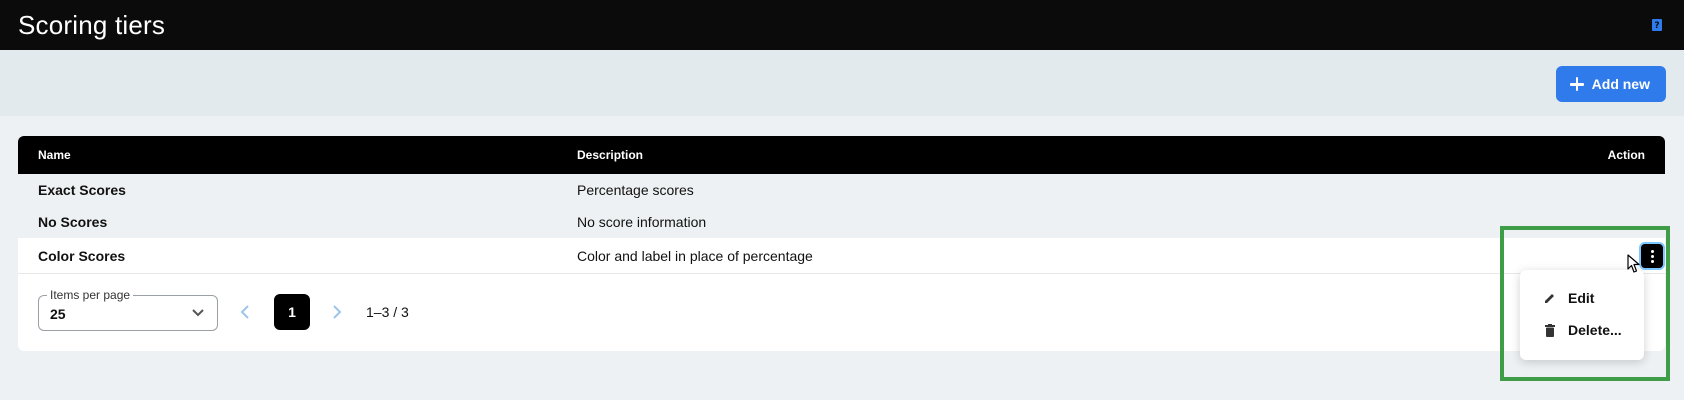 The height and width of the screenshot is (400, 1684). I want to click on add-new-label: Add new, so click(1620, 84).